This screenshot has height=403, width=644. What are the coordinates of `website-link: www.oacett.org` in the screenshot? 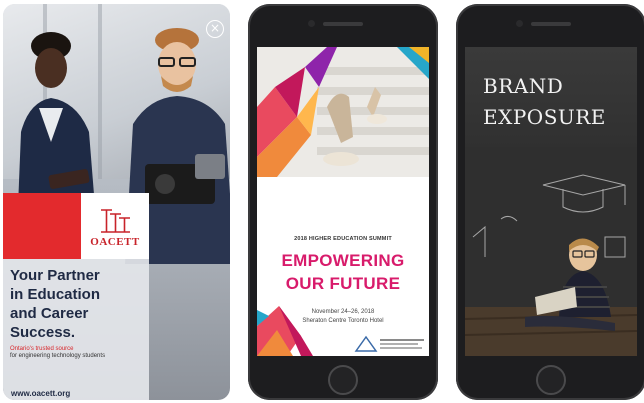 It's located at (40, 393).